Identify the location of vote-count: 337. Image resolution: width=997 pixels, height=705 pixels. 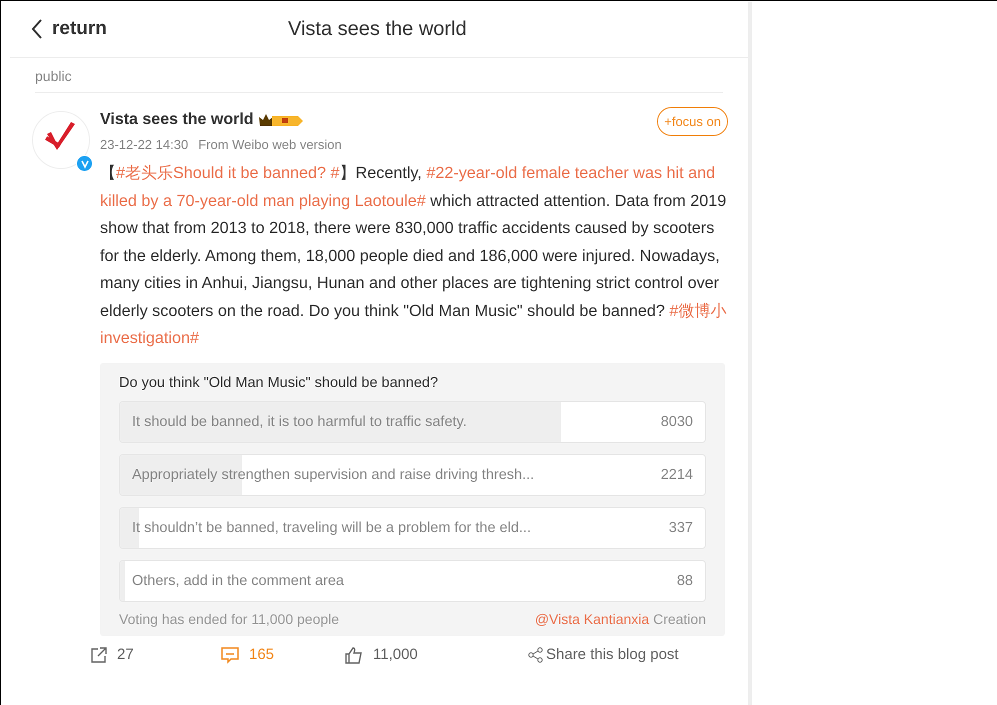
(680, 528).